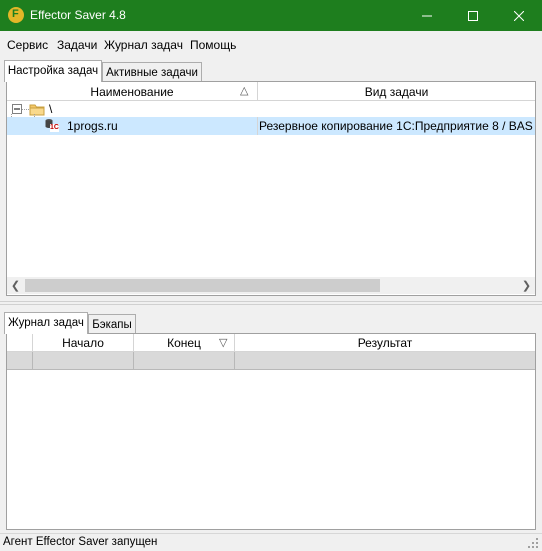 Image resolution: width=542 pixels, height=551 pixels. I want to click on row-indicator-header, so click(20, 343).